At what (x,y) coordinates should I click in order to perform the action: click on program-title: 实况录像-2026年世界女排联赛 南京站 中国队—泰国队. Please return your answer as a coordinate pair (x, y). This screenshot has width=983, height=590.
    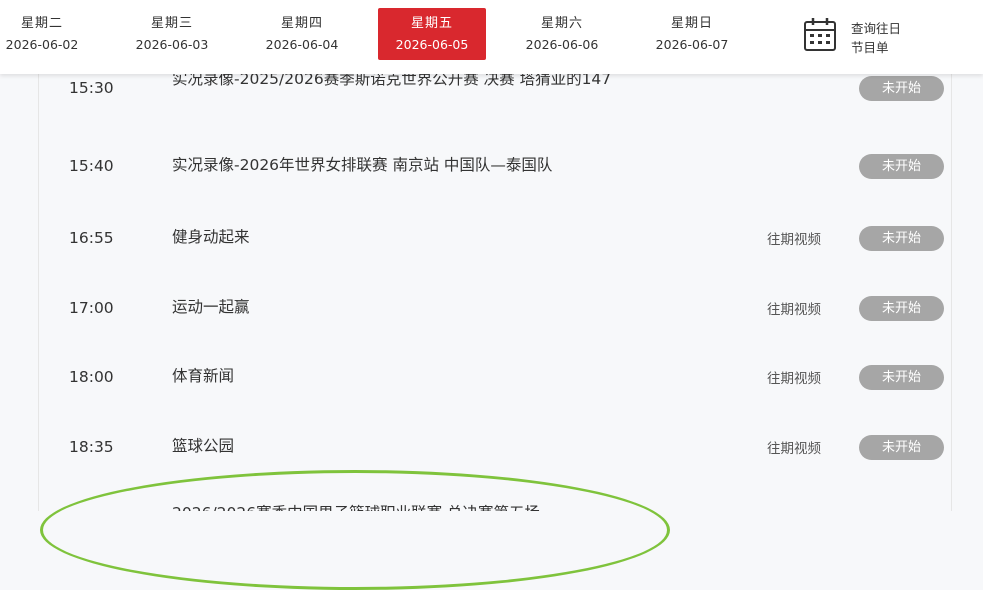
    Looking at the image, I should click on (412, 165).